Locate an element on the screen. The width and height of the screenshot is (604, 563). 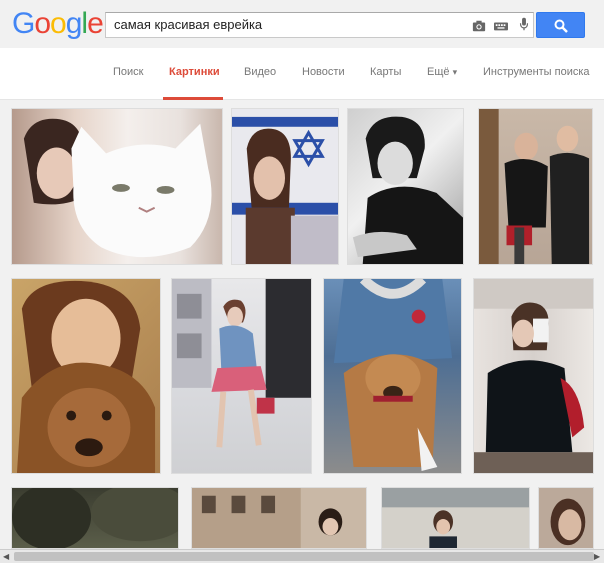
photo-two-people is located at coordinates (534, 186).